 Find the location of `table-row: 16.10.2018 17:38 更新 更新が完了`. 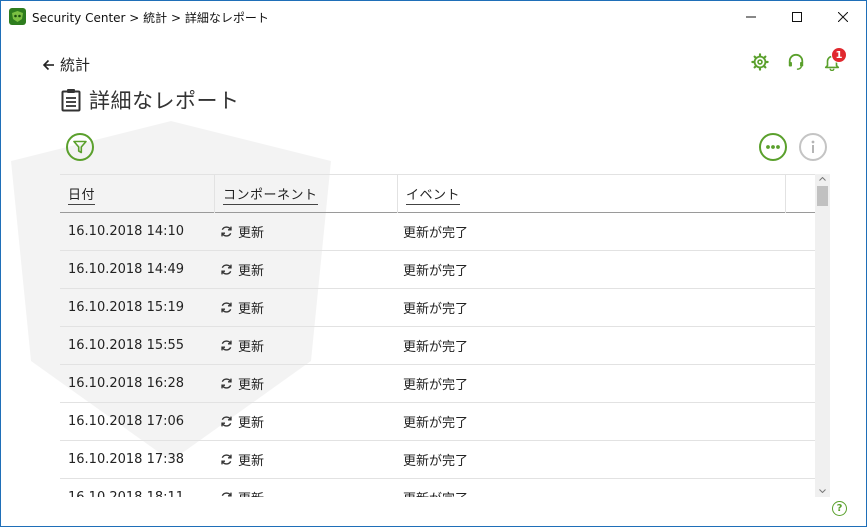

table-row: 16.10.2018 17:38 更新 更新が完了 is located at coordinates (437, 460).